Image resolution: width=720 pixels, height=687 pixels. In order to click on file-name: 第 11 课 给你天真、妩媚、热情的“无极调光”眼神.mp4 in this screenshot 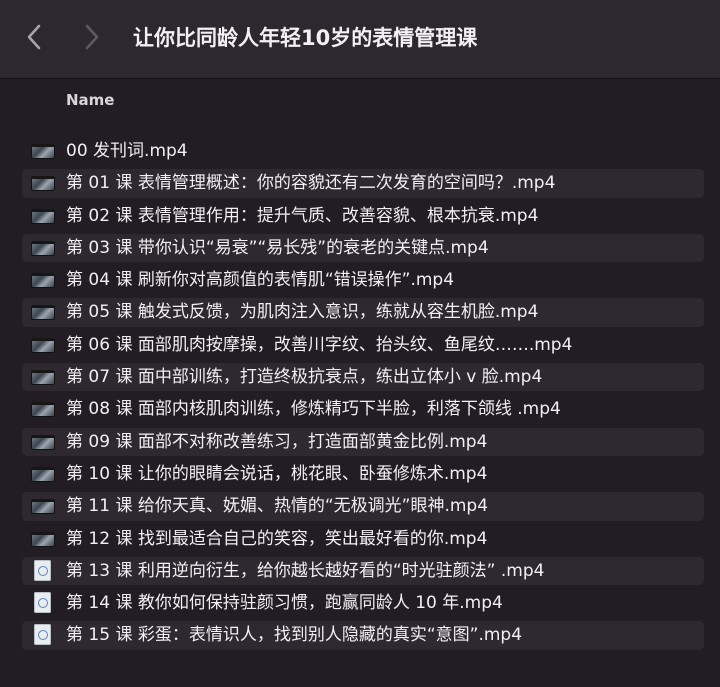, I will do `click(277, 506)`.